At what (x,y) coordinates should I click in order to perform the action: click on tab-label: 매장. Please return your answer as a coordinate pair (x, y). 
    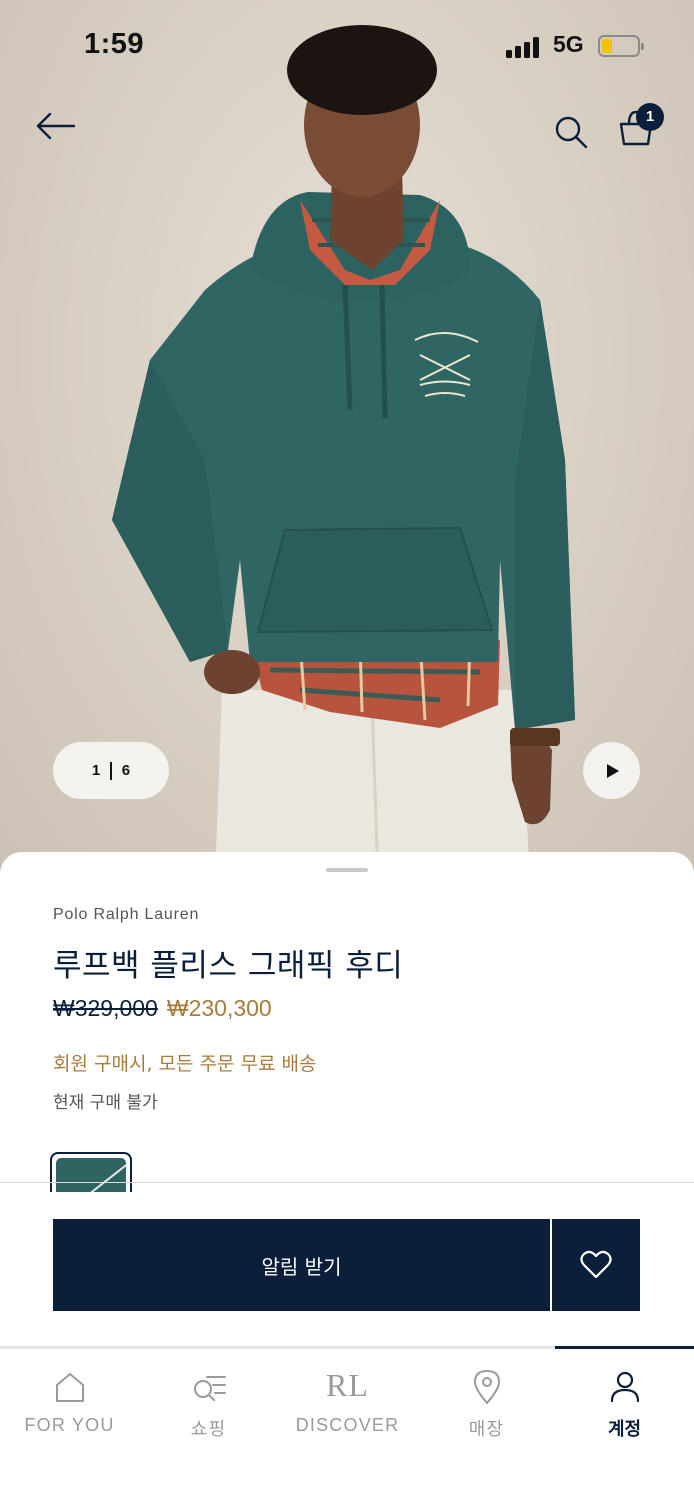
    Looking at the image, I should click on (486, 1429).